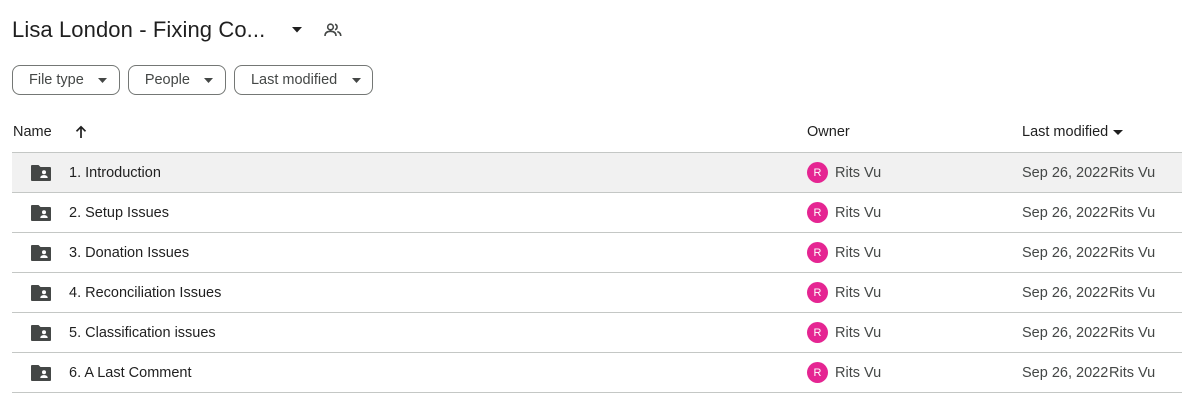 Image resolution: width=1182 pixels, height=402 pixels. I want to click on last-modified-column-header: Last modified, so click(1073, 132).